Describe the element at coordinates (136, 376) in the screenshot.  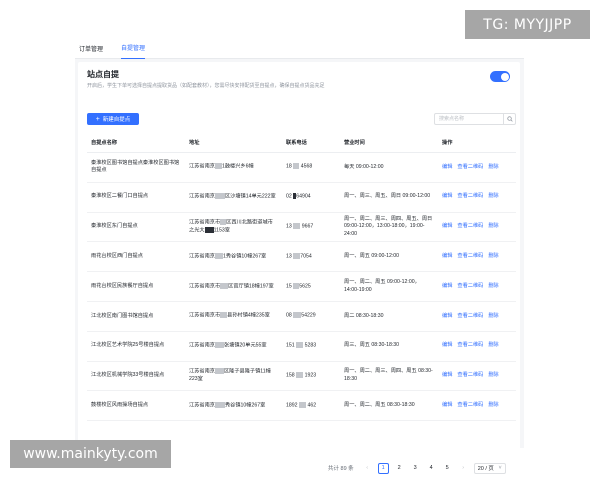
I see `cell-name: 江北校区机械学院33号楼自提点` at that location.